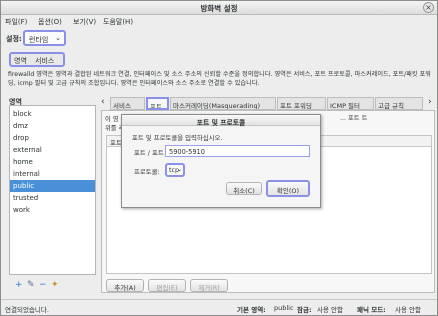 The height and width of the screenshot is (316, 438). What do you see at coordinates (223, 103) in the screenshot?
I see `tab-masquerading: 마스커레이딩(Masquerading)` at bounding box center [223, 103].